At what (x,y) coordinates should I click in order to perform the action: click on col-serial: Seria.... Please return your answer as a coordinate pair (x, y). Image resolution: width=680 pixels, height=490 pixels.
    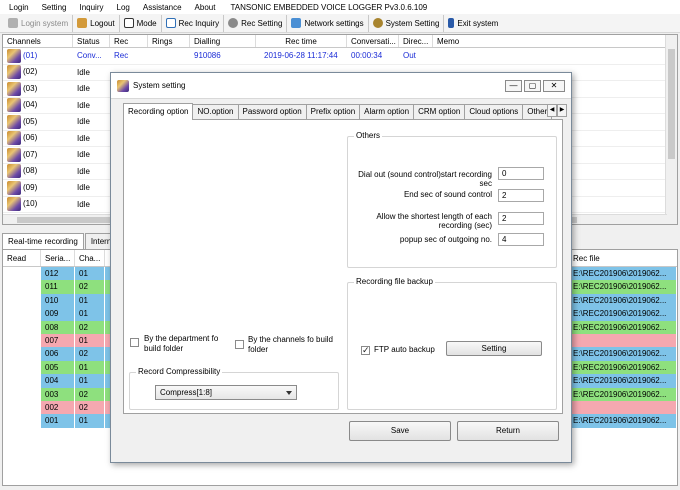
    Looking at the image, I should click on (58, 258).